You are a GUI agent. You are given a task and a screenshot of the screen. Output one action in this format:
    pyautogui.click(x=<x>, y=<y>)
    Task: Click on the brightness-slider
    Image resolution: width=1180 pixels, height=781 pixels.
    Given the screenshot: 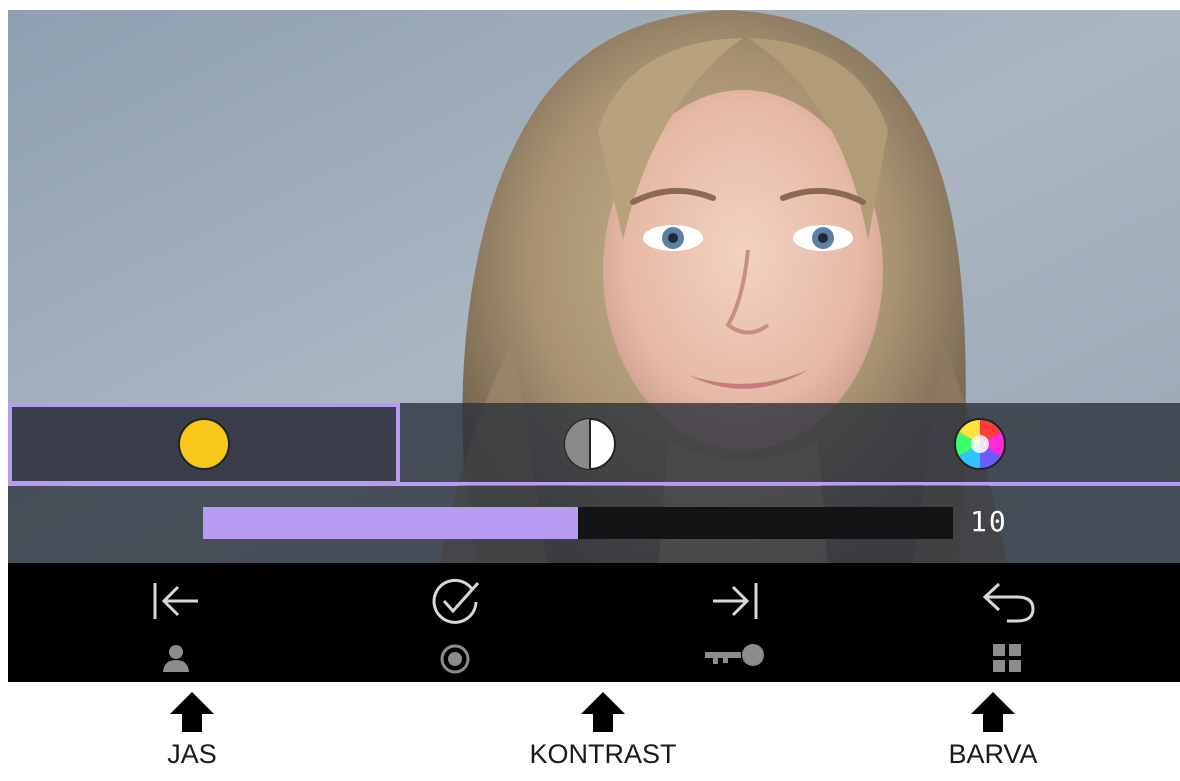 What is the action you would take?
    pyautogui.click(x=578, y=523)
    